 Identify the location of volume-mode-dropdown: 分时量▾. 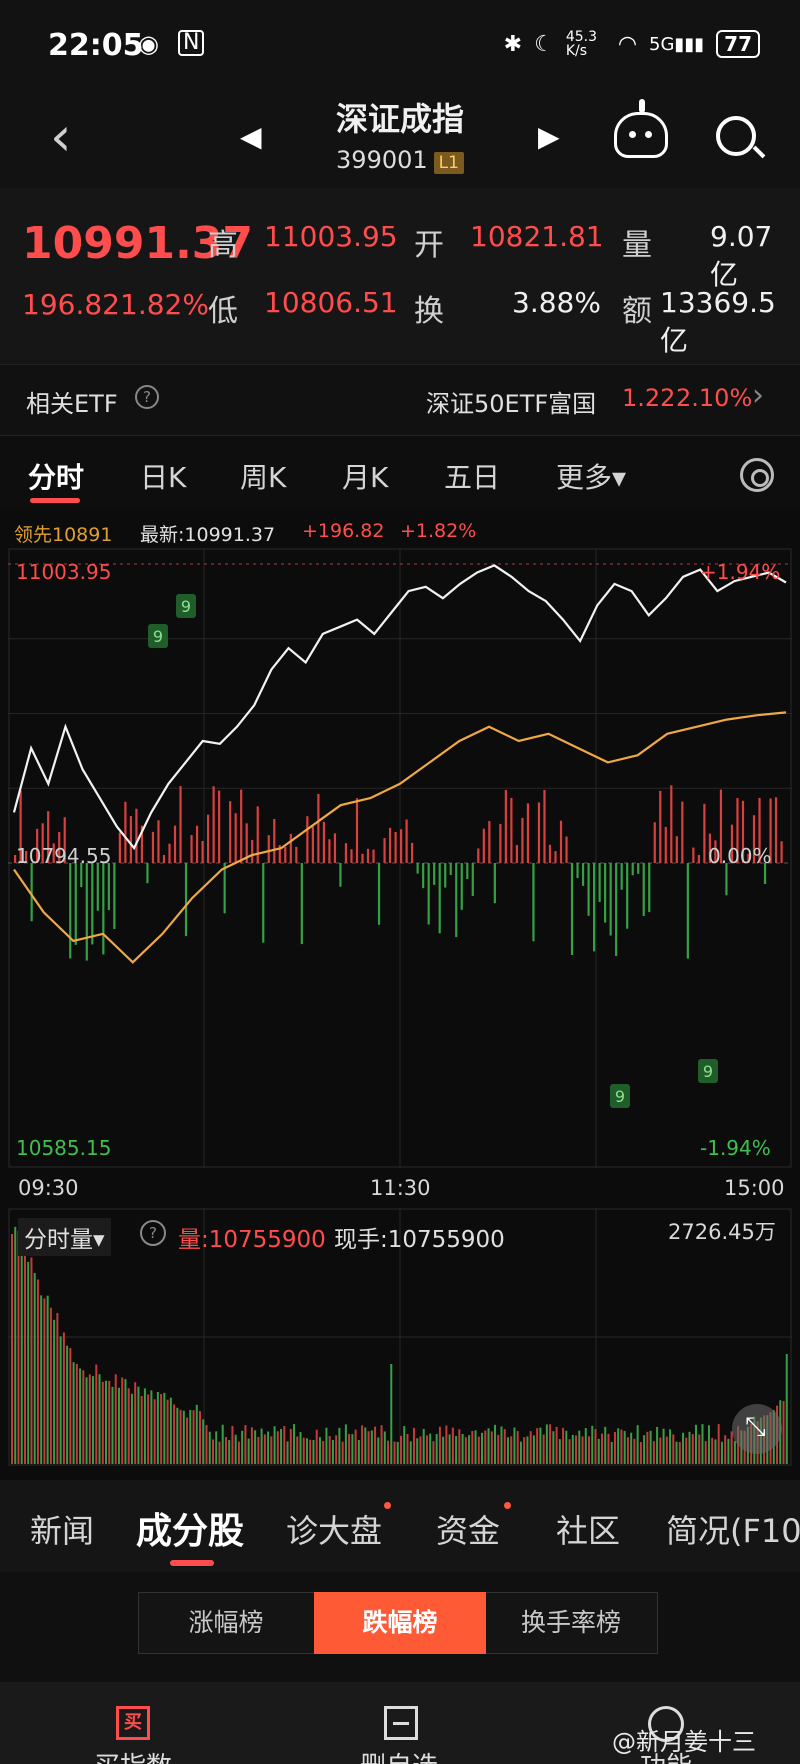
(64, 1237).